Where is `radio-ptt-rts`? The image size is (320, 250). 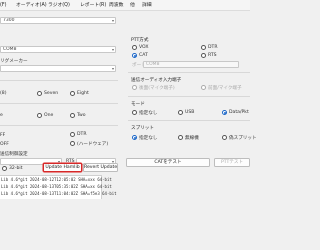 radio-ptt-rts is located at coordinates (203, 55).